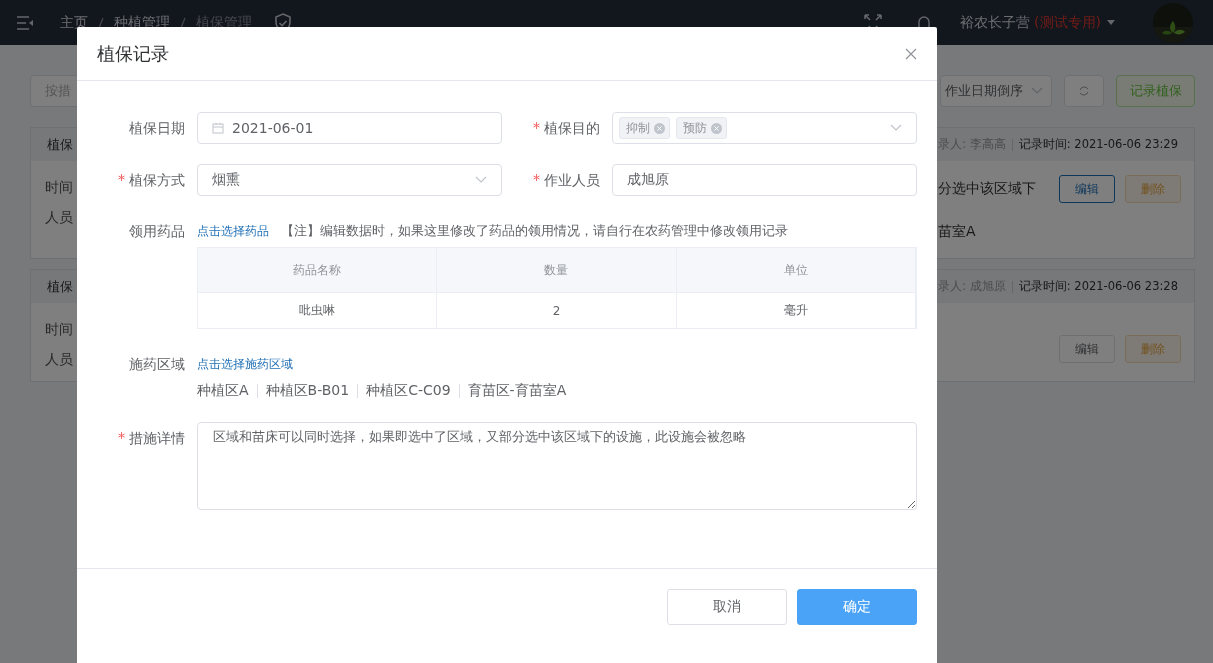 Image resolution: width=1213 pixels, height=663 pixels. I want to click on calendar-icon, so click(218, 128).